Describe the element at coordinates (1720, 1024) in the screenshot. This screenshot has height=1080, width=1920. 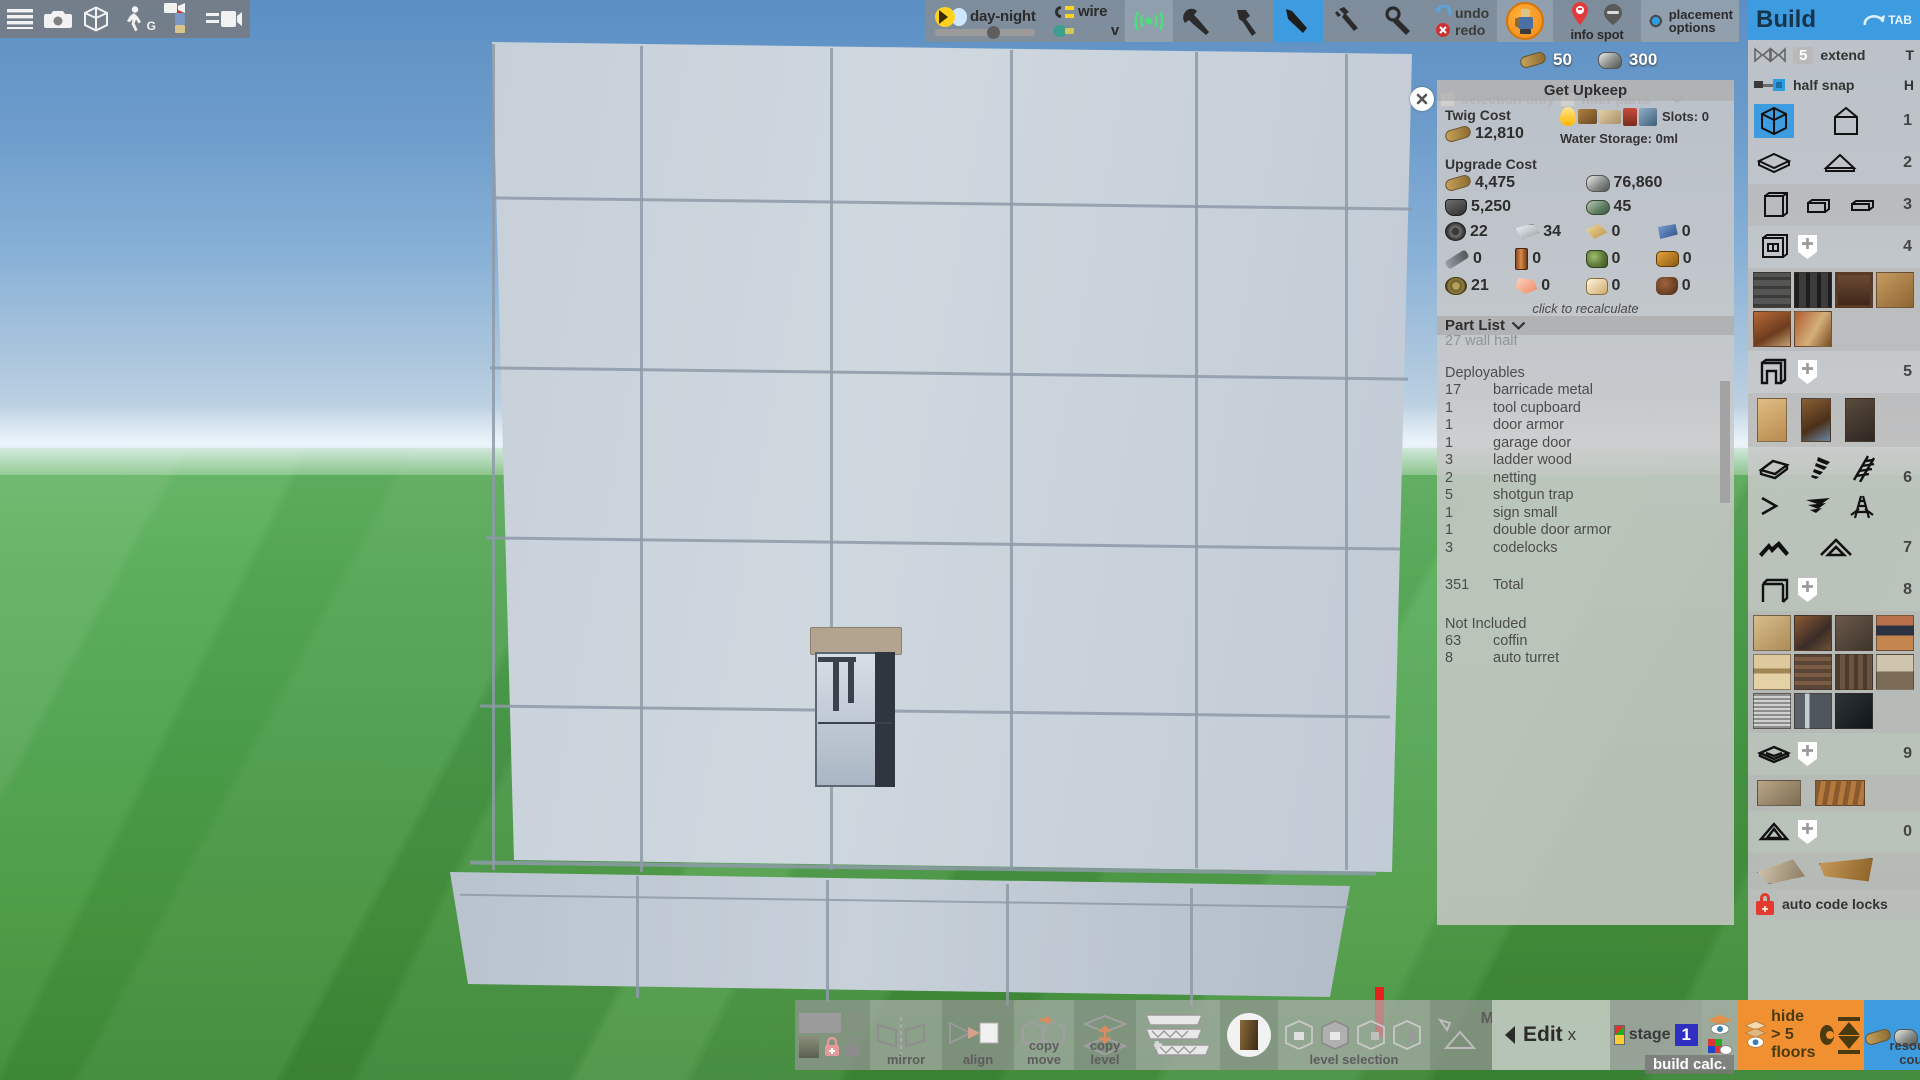
I see `layers-eye-icon` at that location.